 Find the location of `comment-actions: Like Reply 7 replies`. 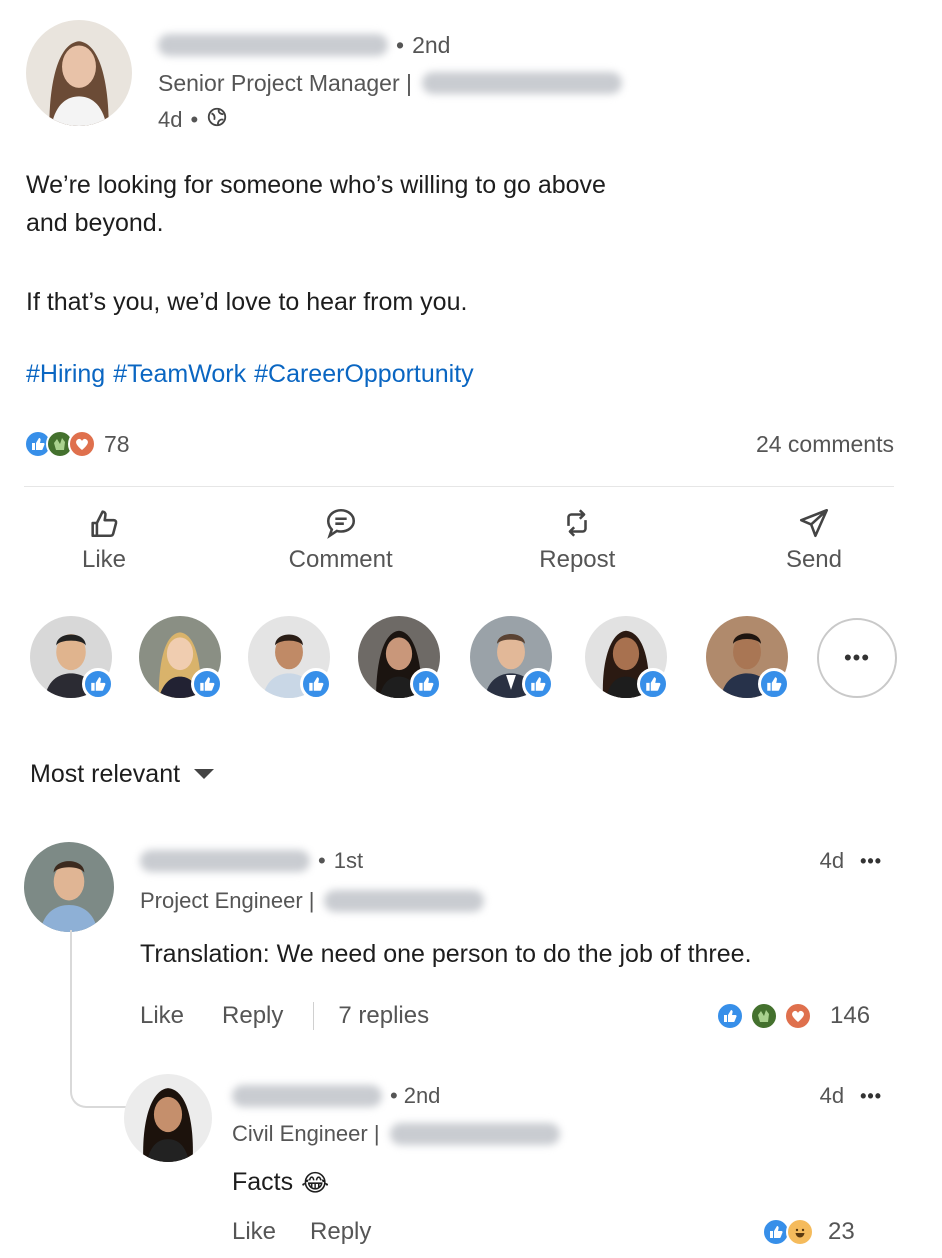

comment-actions: Like Reply 7 replies is located at coordinates (284, 1016).